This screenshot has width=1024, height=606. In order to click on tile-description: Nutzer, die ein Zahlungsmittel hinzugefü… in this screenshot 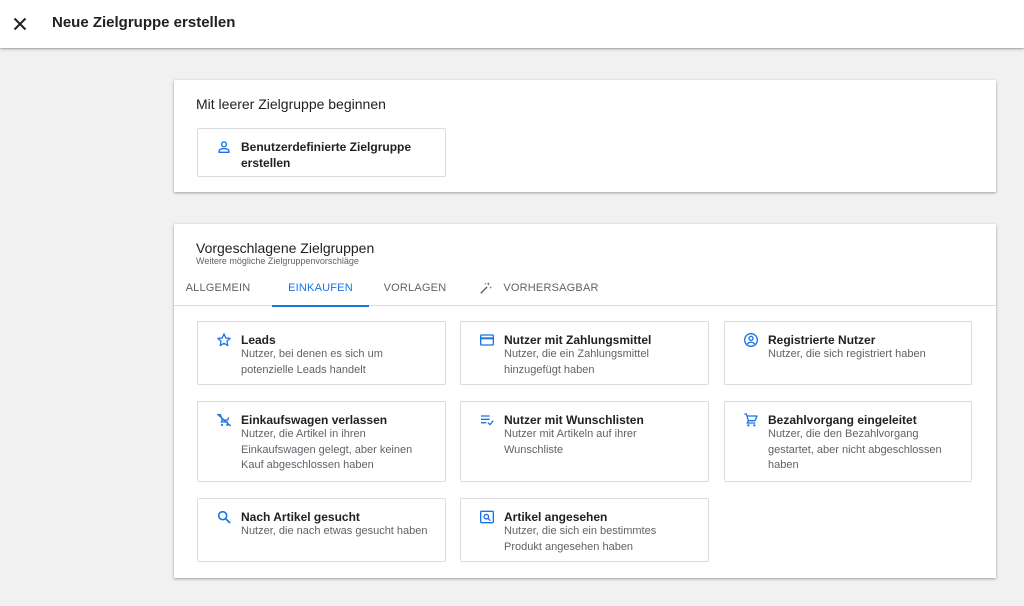, I will do `click(576, 362)`.